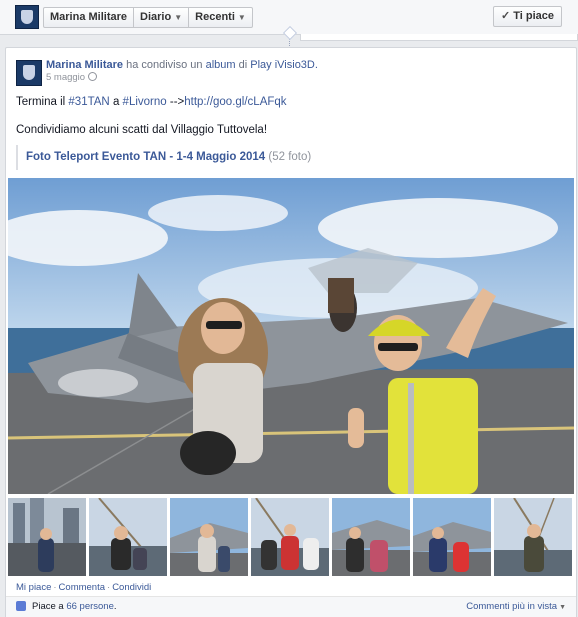 Image resolution: width=578 pixels, height=617 pixels. What do you see at coordinates (33, 587) in the screenshot?
I see `like-link: Mi piace` at bounding box center [33, 587].